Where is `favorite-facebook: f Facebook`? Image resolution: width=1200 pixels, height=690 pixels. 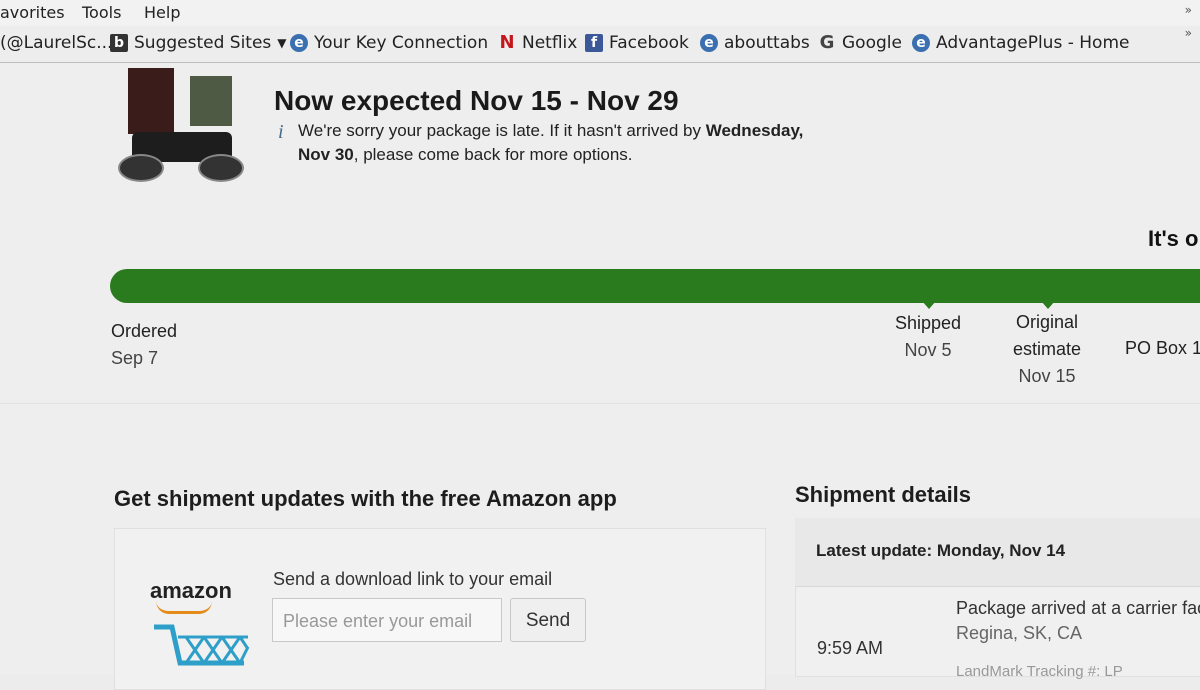
favorite-facebook: f Facebook is located at coordinates (637, 43).